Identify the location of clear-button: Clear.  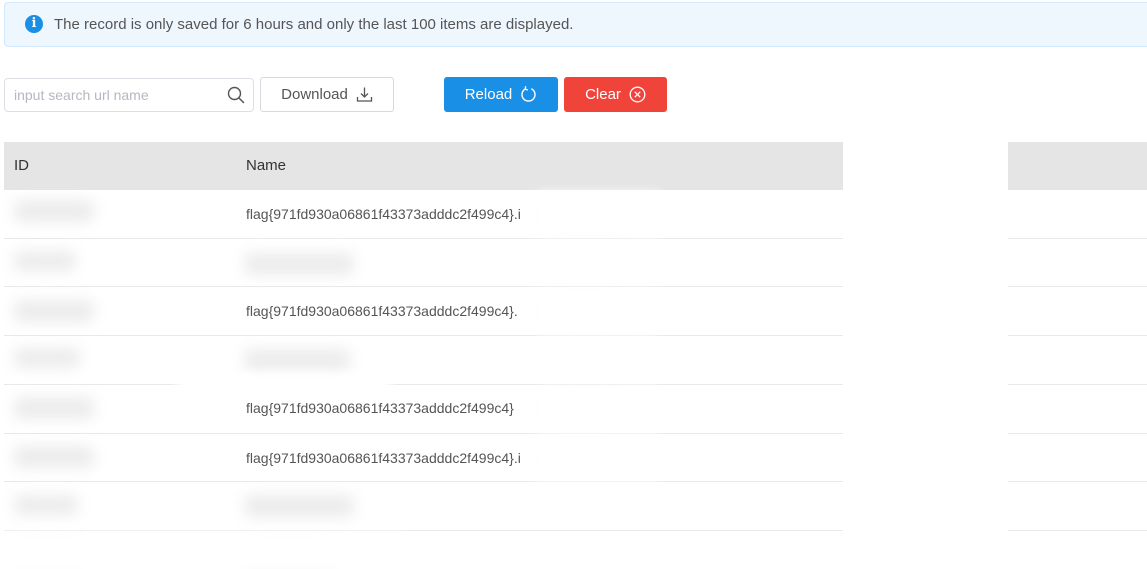
(615, 94).